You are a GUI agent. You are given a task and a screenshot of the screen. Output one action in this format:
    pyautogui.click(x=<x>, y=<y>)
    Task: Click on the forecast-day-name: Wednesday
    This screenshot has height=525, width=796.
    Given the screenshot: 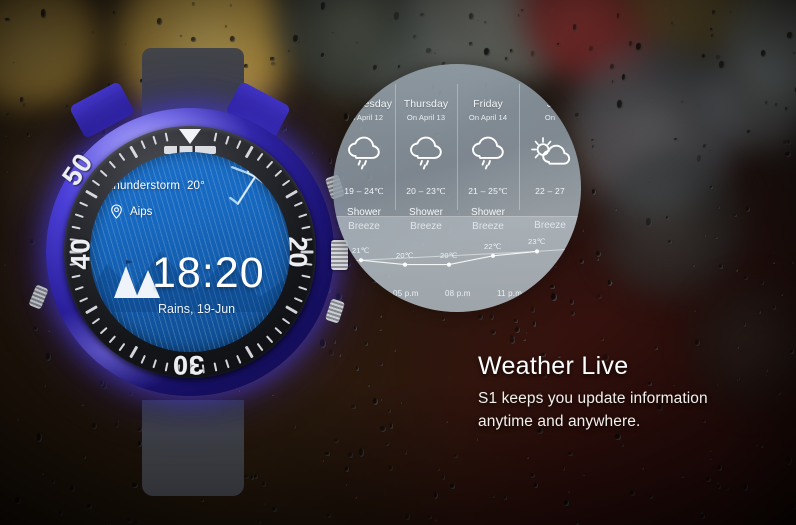 What is the action you would take?
    pyautogui.click(x=364, y=104)
    